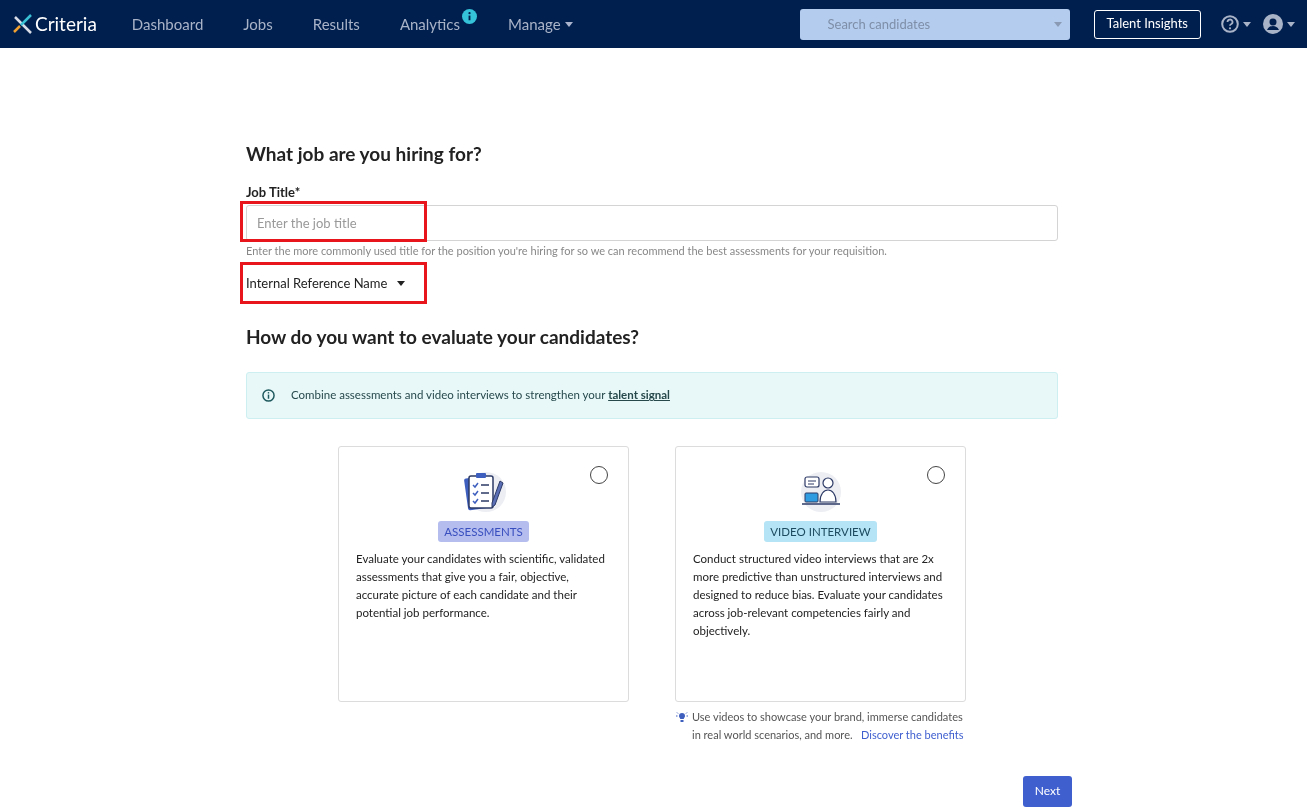 Image resolution: width=1307 pixels, height=809 pixels. Describe the element at coordinates (23, 24) in the screenshot. I see `logo-icon` at that location.